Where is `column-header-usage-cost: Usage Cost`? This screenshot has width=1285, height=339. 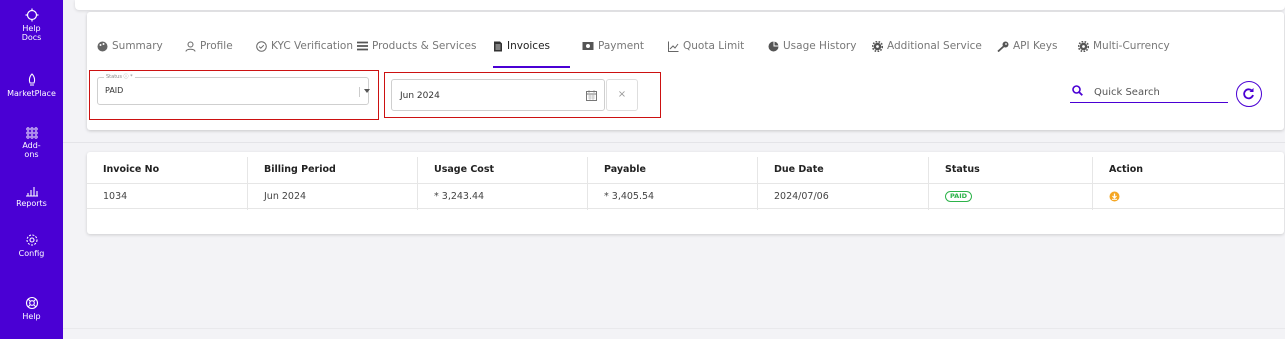 column-header-usage-cost: Usage Cost is located at coordinates (502, 170).